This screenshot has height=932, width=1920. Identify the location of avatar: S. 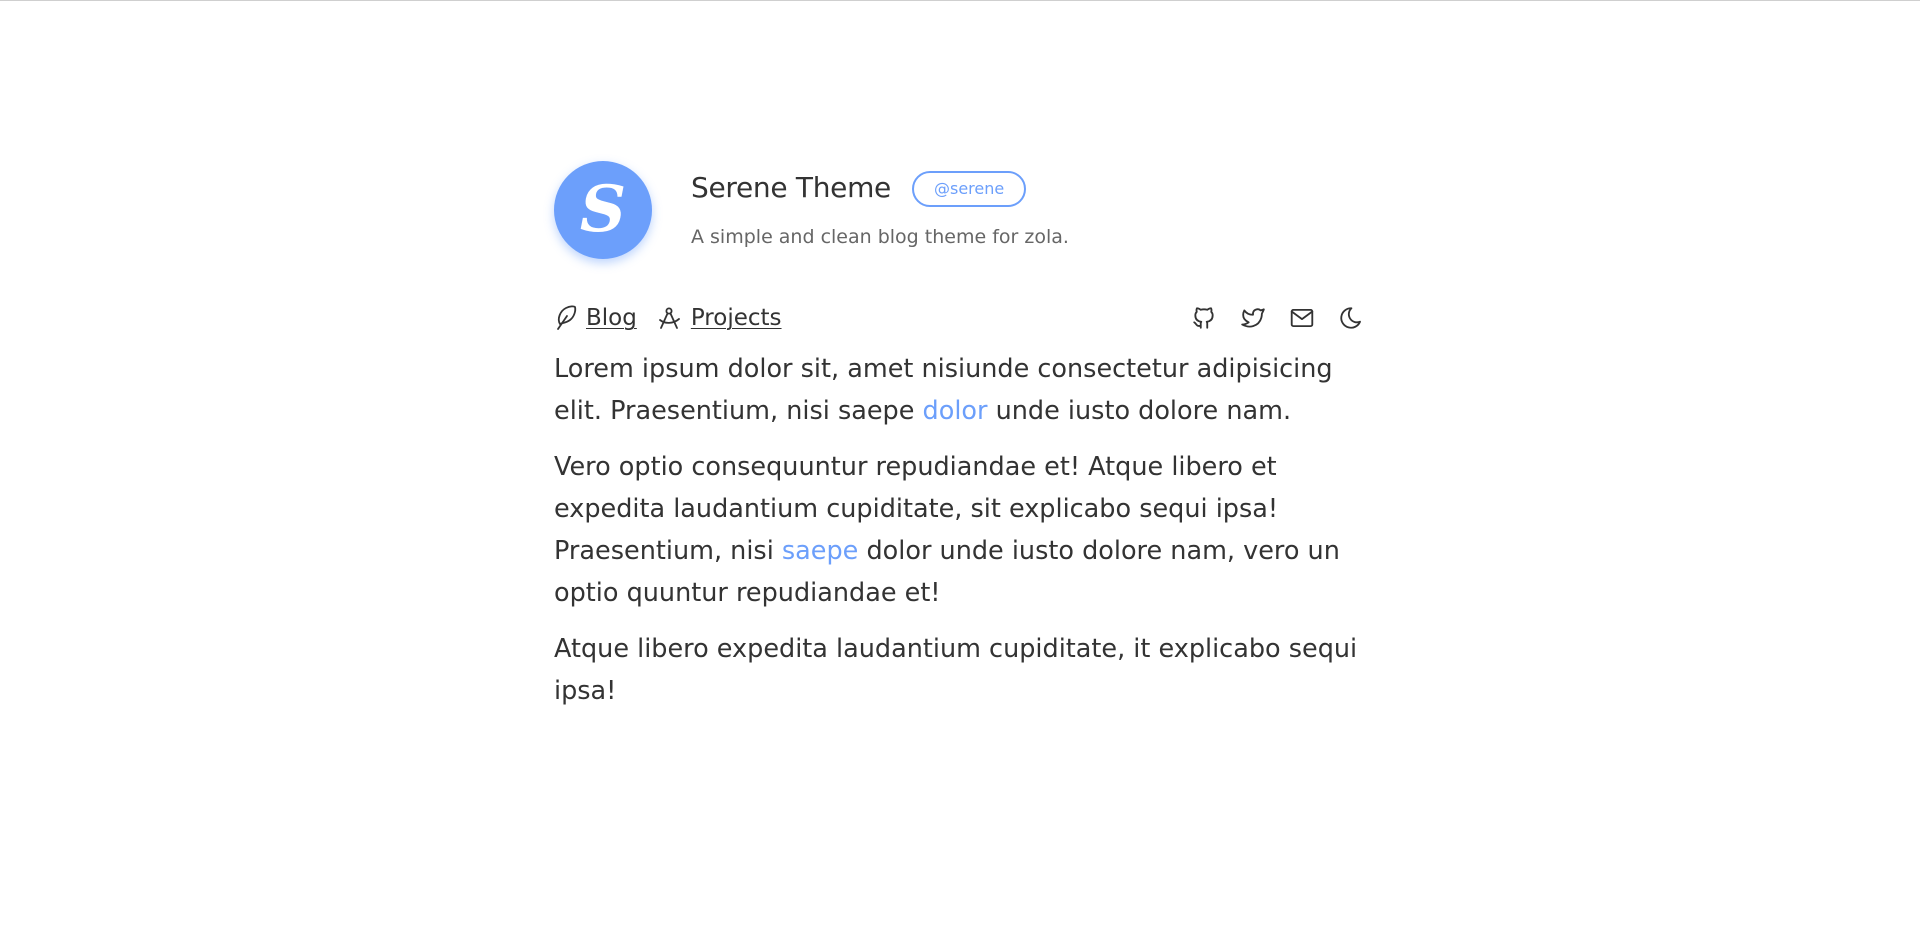
(603, 210).